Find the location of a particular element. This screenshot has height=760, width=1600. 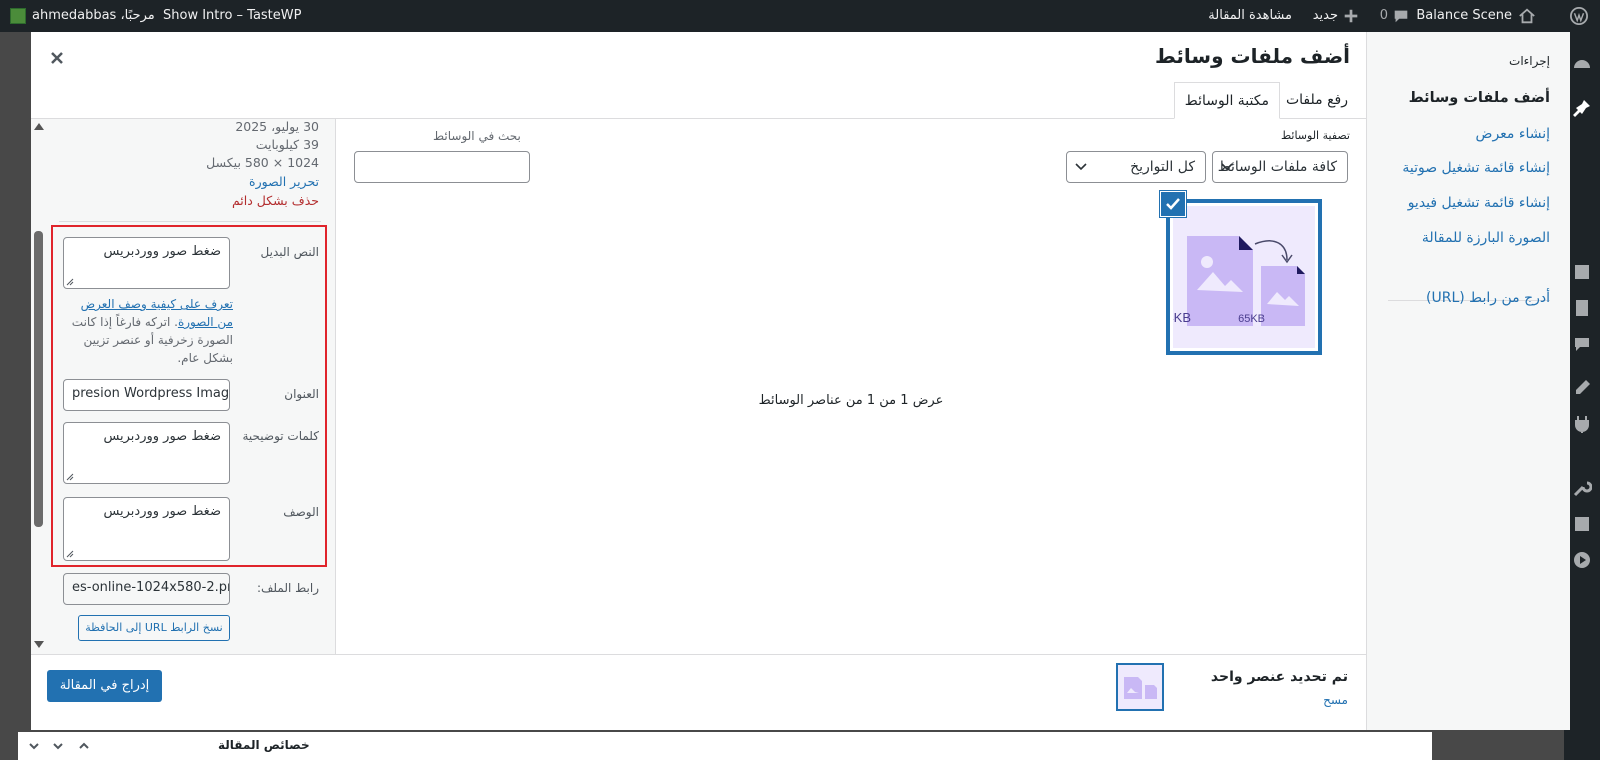

media-type-value: كافة ملفات الوسائط is located at coordinates (1277, 167).